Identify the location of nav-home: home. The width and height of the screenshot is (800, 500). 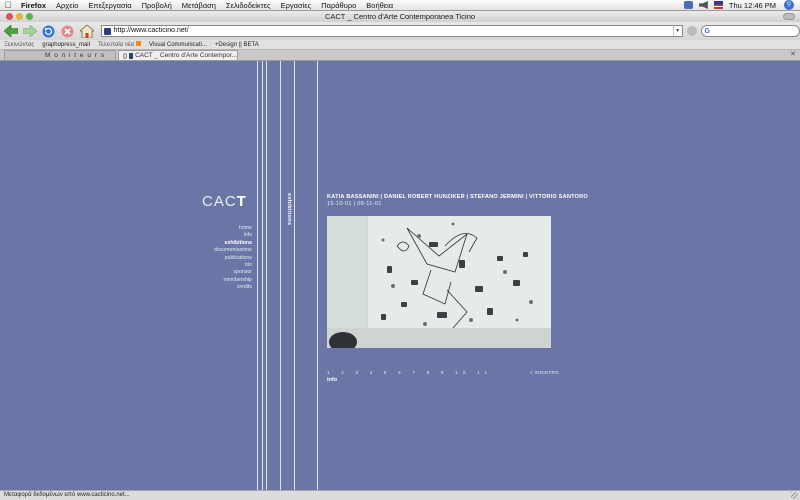
(233, 228).